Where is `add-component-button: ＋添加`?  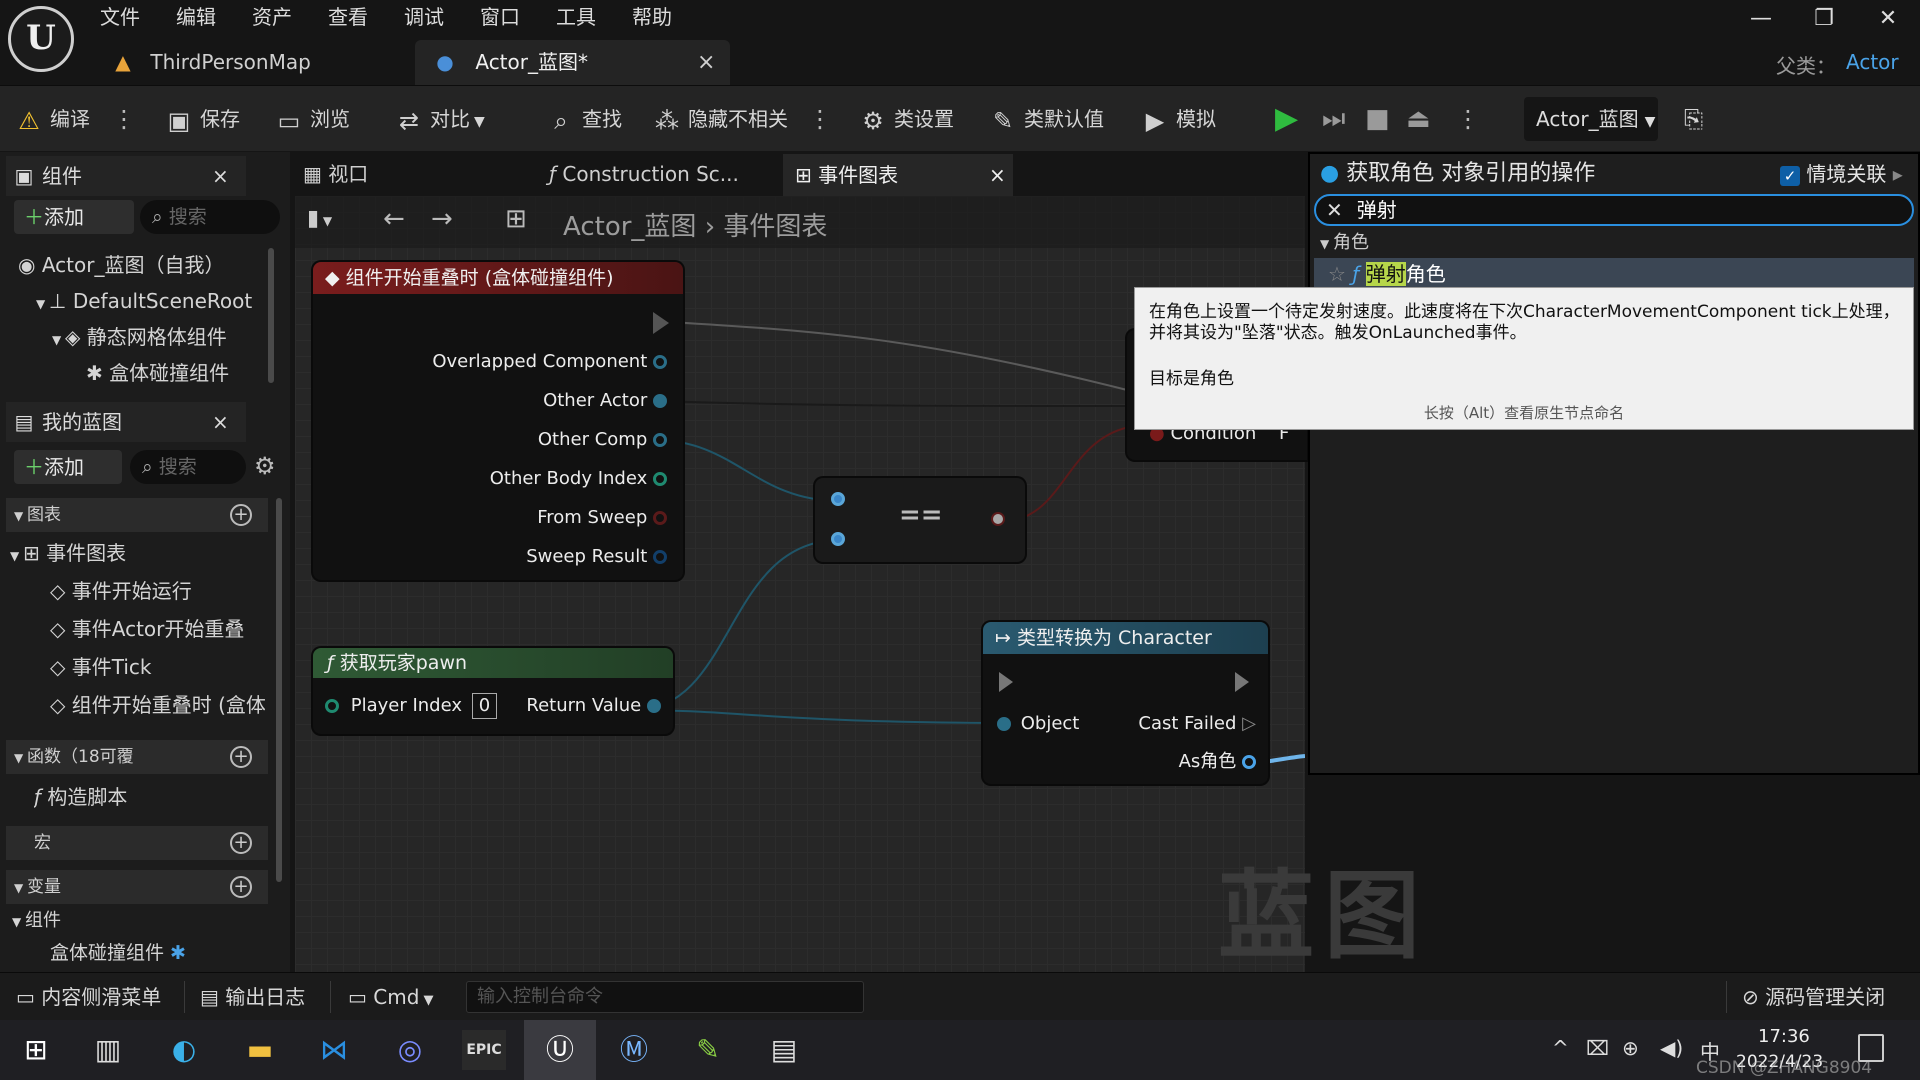 add-component-button: ＋添加 is located at coordinates (74, 217).